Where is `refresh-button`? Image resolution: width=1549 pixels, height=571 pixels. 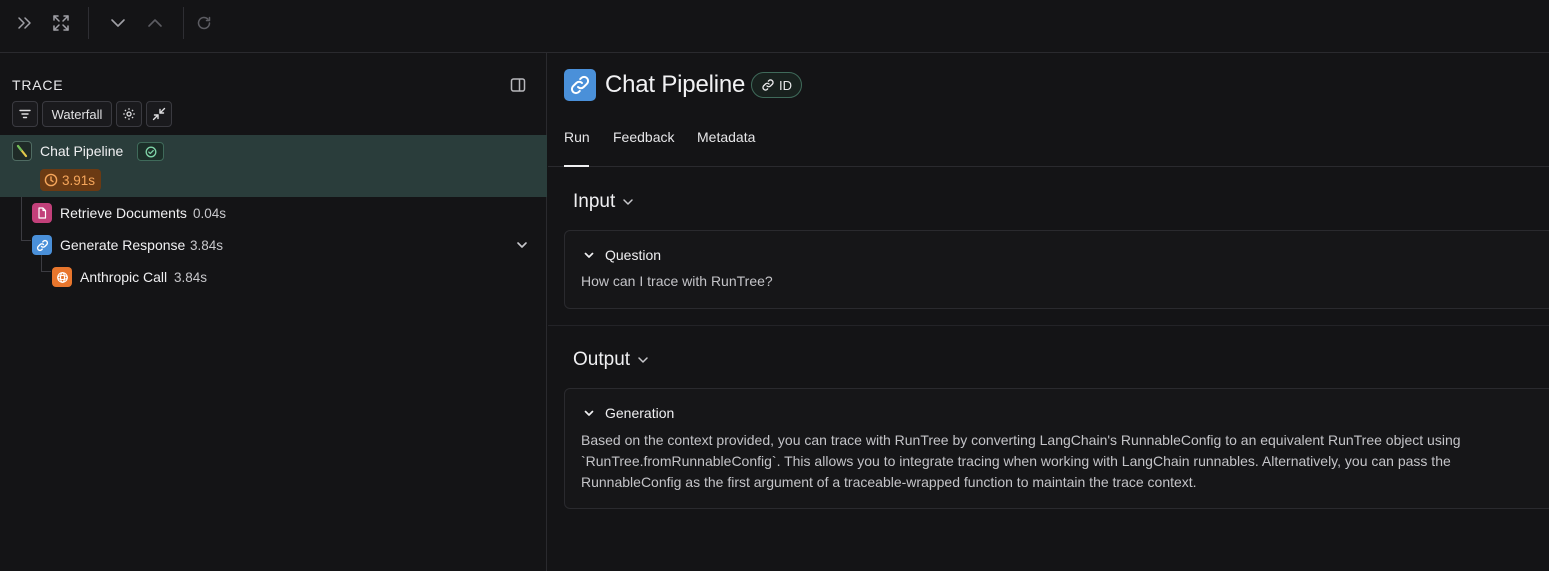
refresh-button is located at coordinates (204, 23).